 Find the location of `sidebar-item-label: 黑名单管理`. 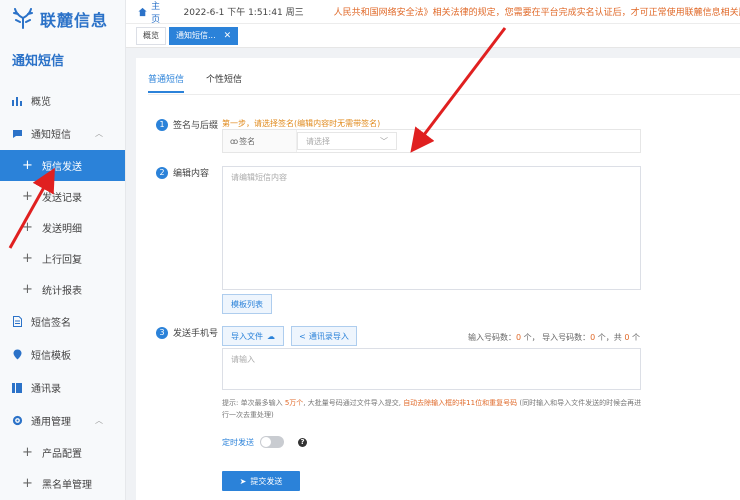

sidebar-item-label: 黑名单管理 is located at coordinates (67, 485).